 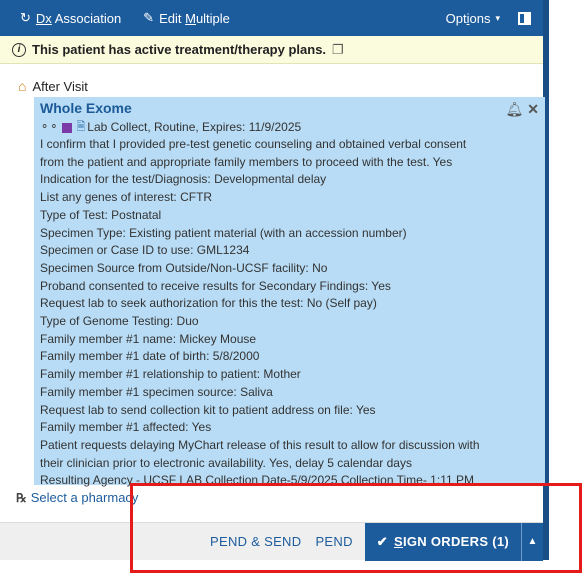 I want to click on linked-orders-icon: ⚬⚬, so click(x=49, y=127).